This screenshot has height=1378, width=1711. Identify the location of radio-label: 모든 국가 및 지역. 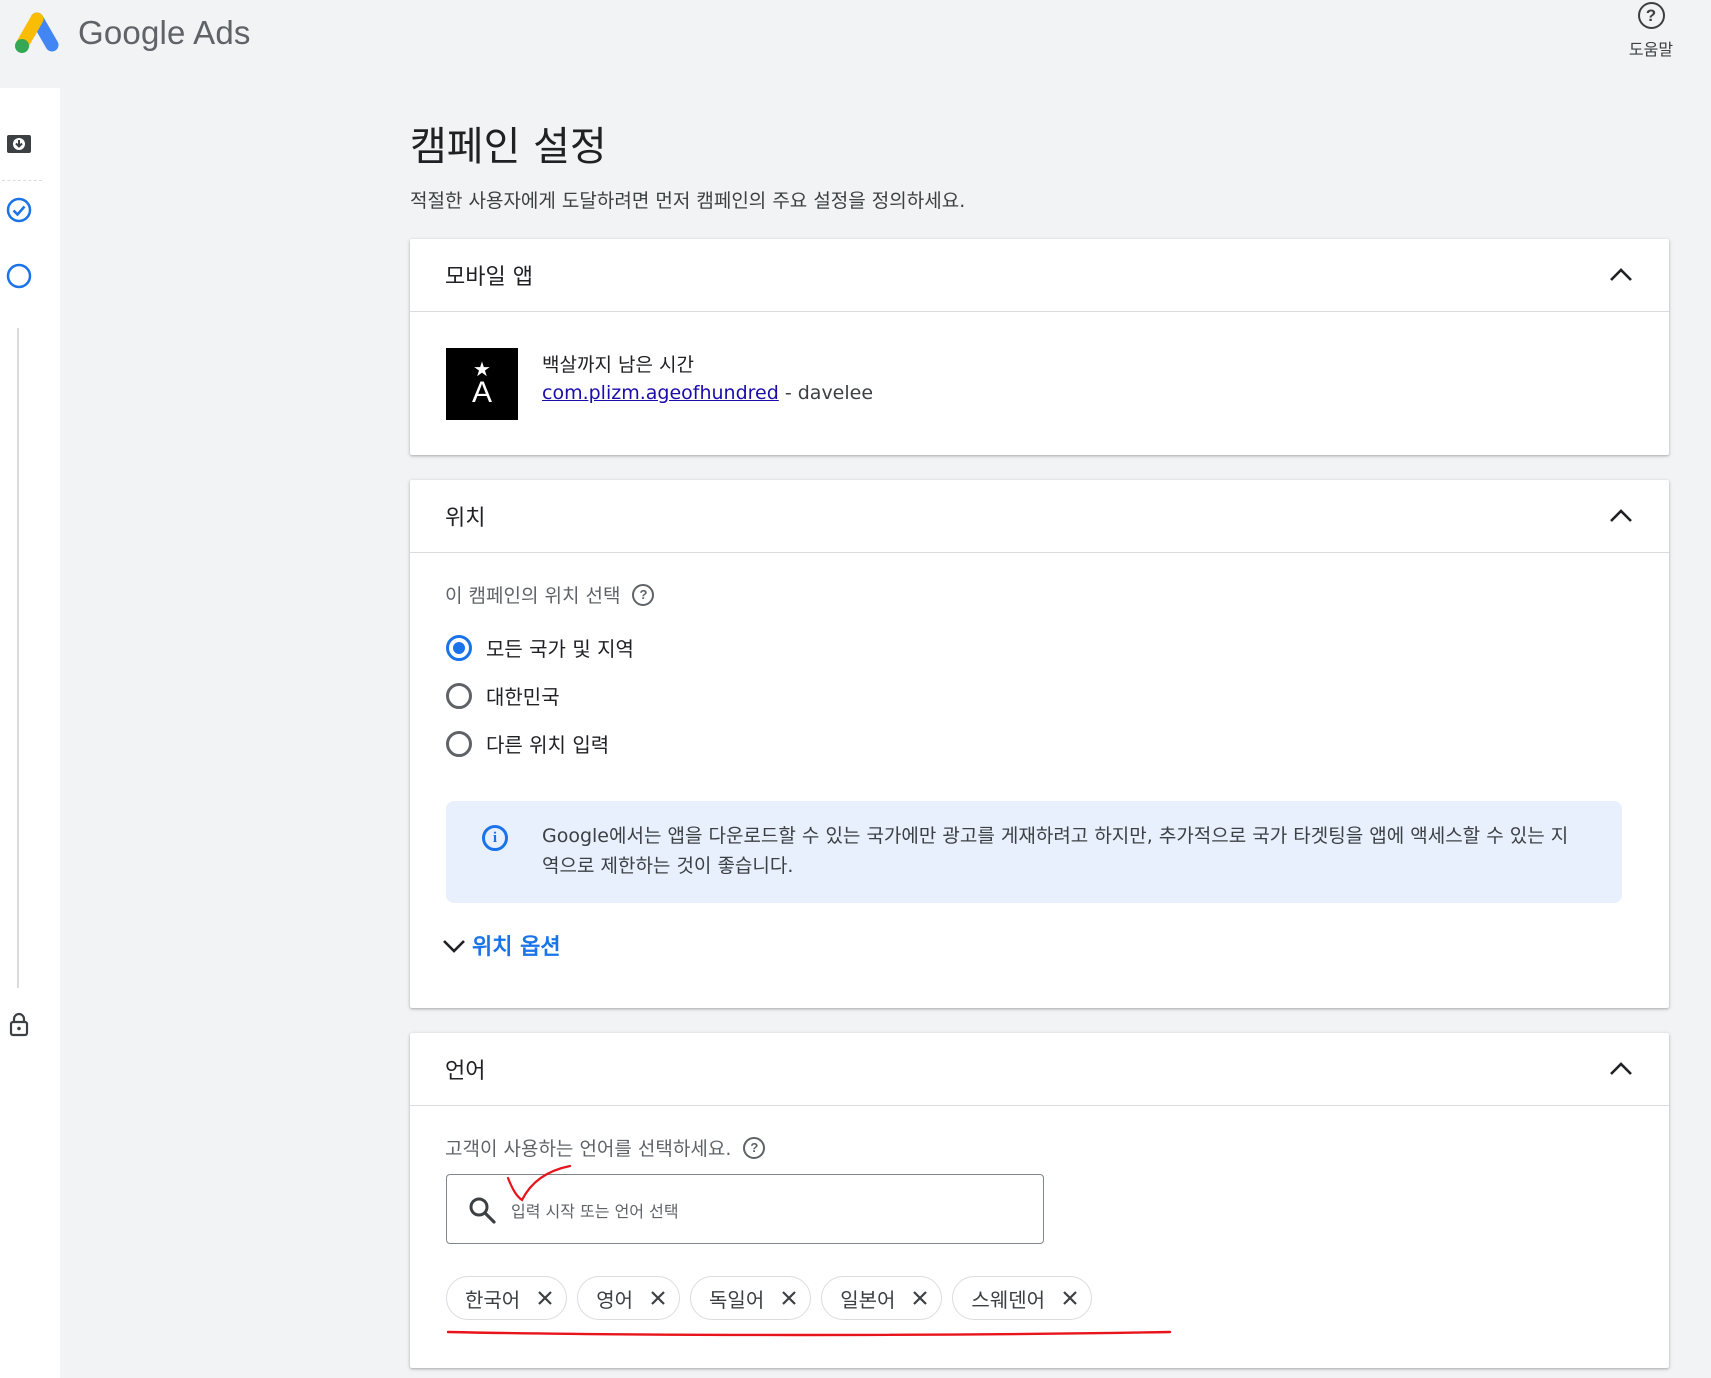
(560, 649).